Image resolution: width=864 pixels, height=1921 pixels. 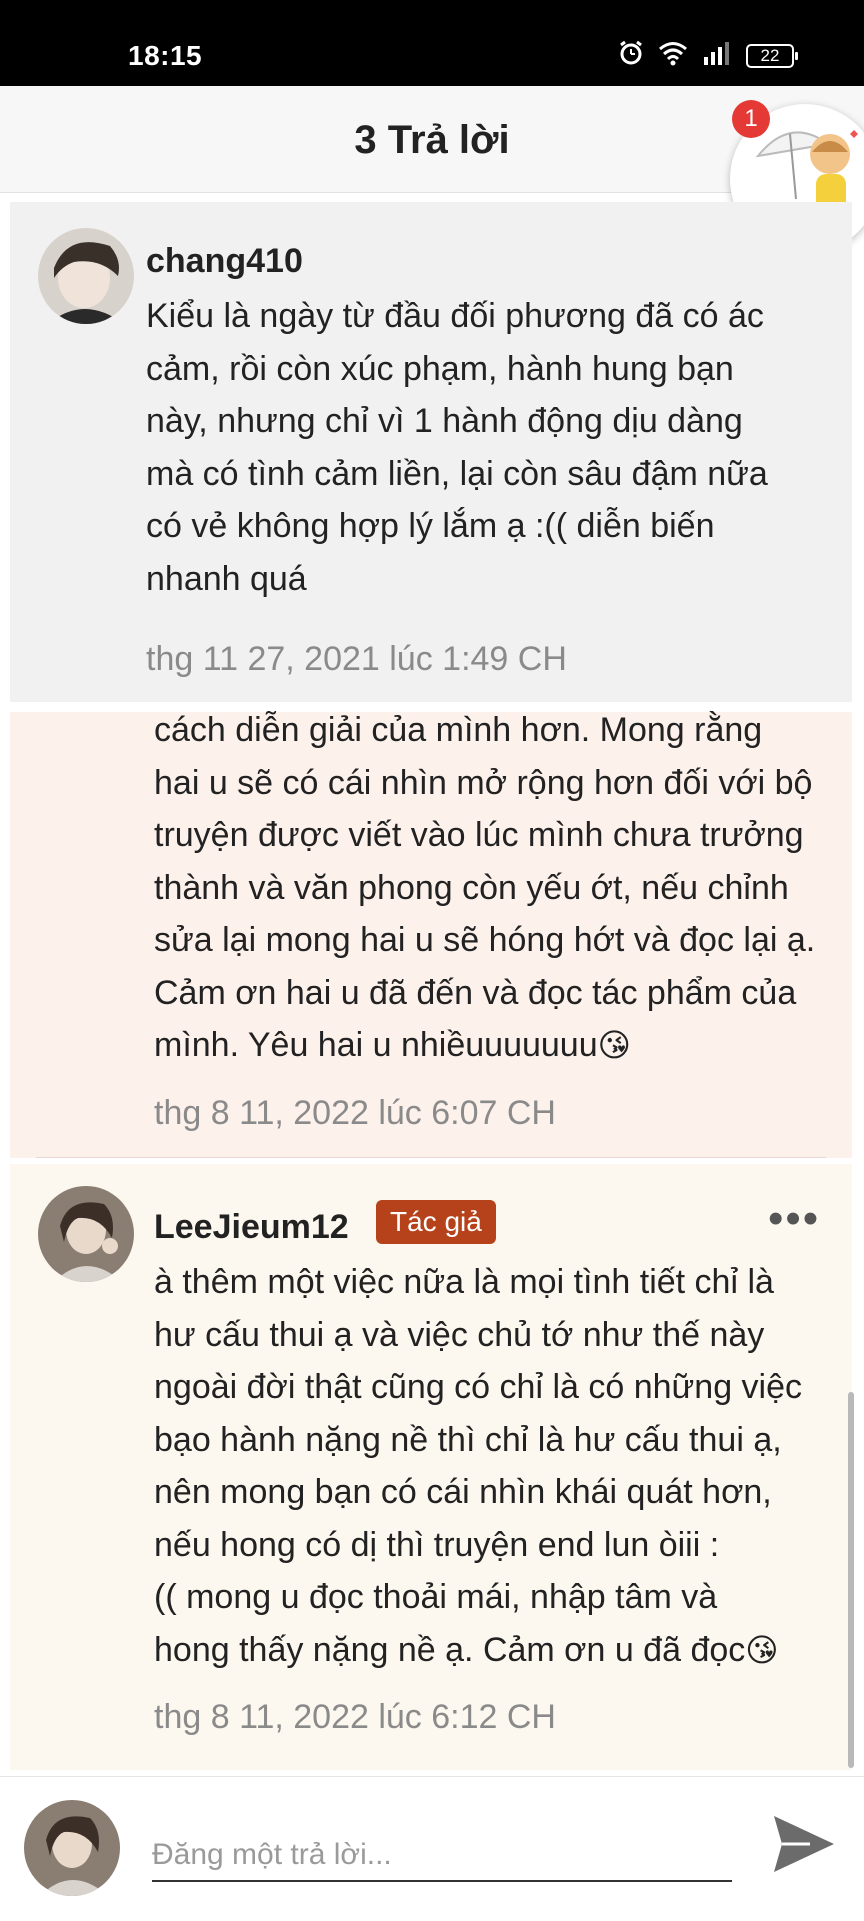 I want to click on comment-line: có vẻ không hợp lý lắm ạ :(( diễn biến, so click(x=430, y=526).